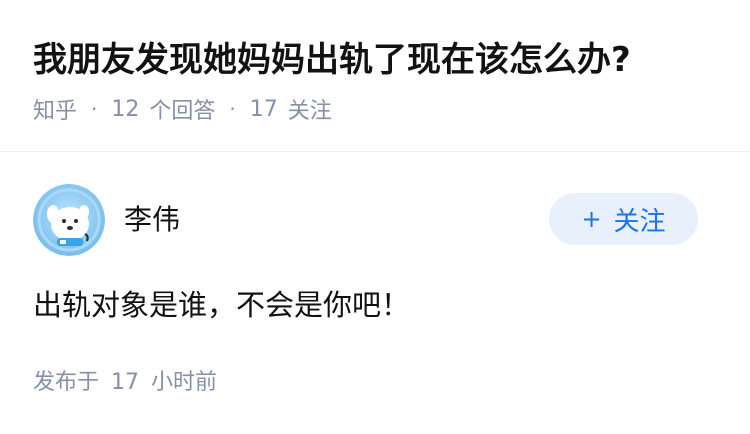 The height and width of the screenshot is (434, 750). Describe the element at coordinates (55, 109) in the screenshot. I see `source-label: 知乎` at that location.